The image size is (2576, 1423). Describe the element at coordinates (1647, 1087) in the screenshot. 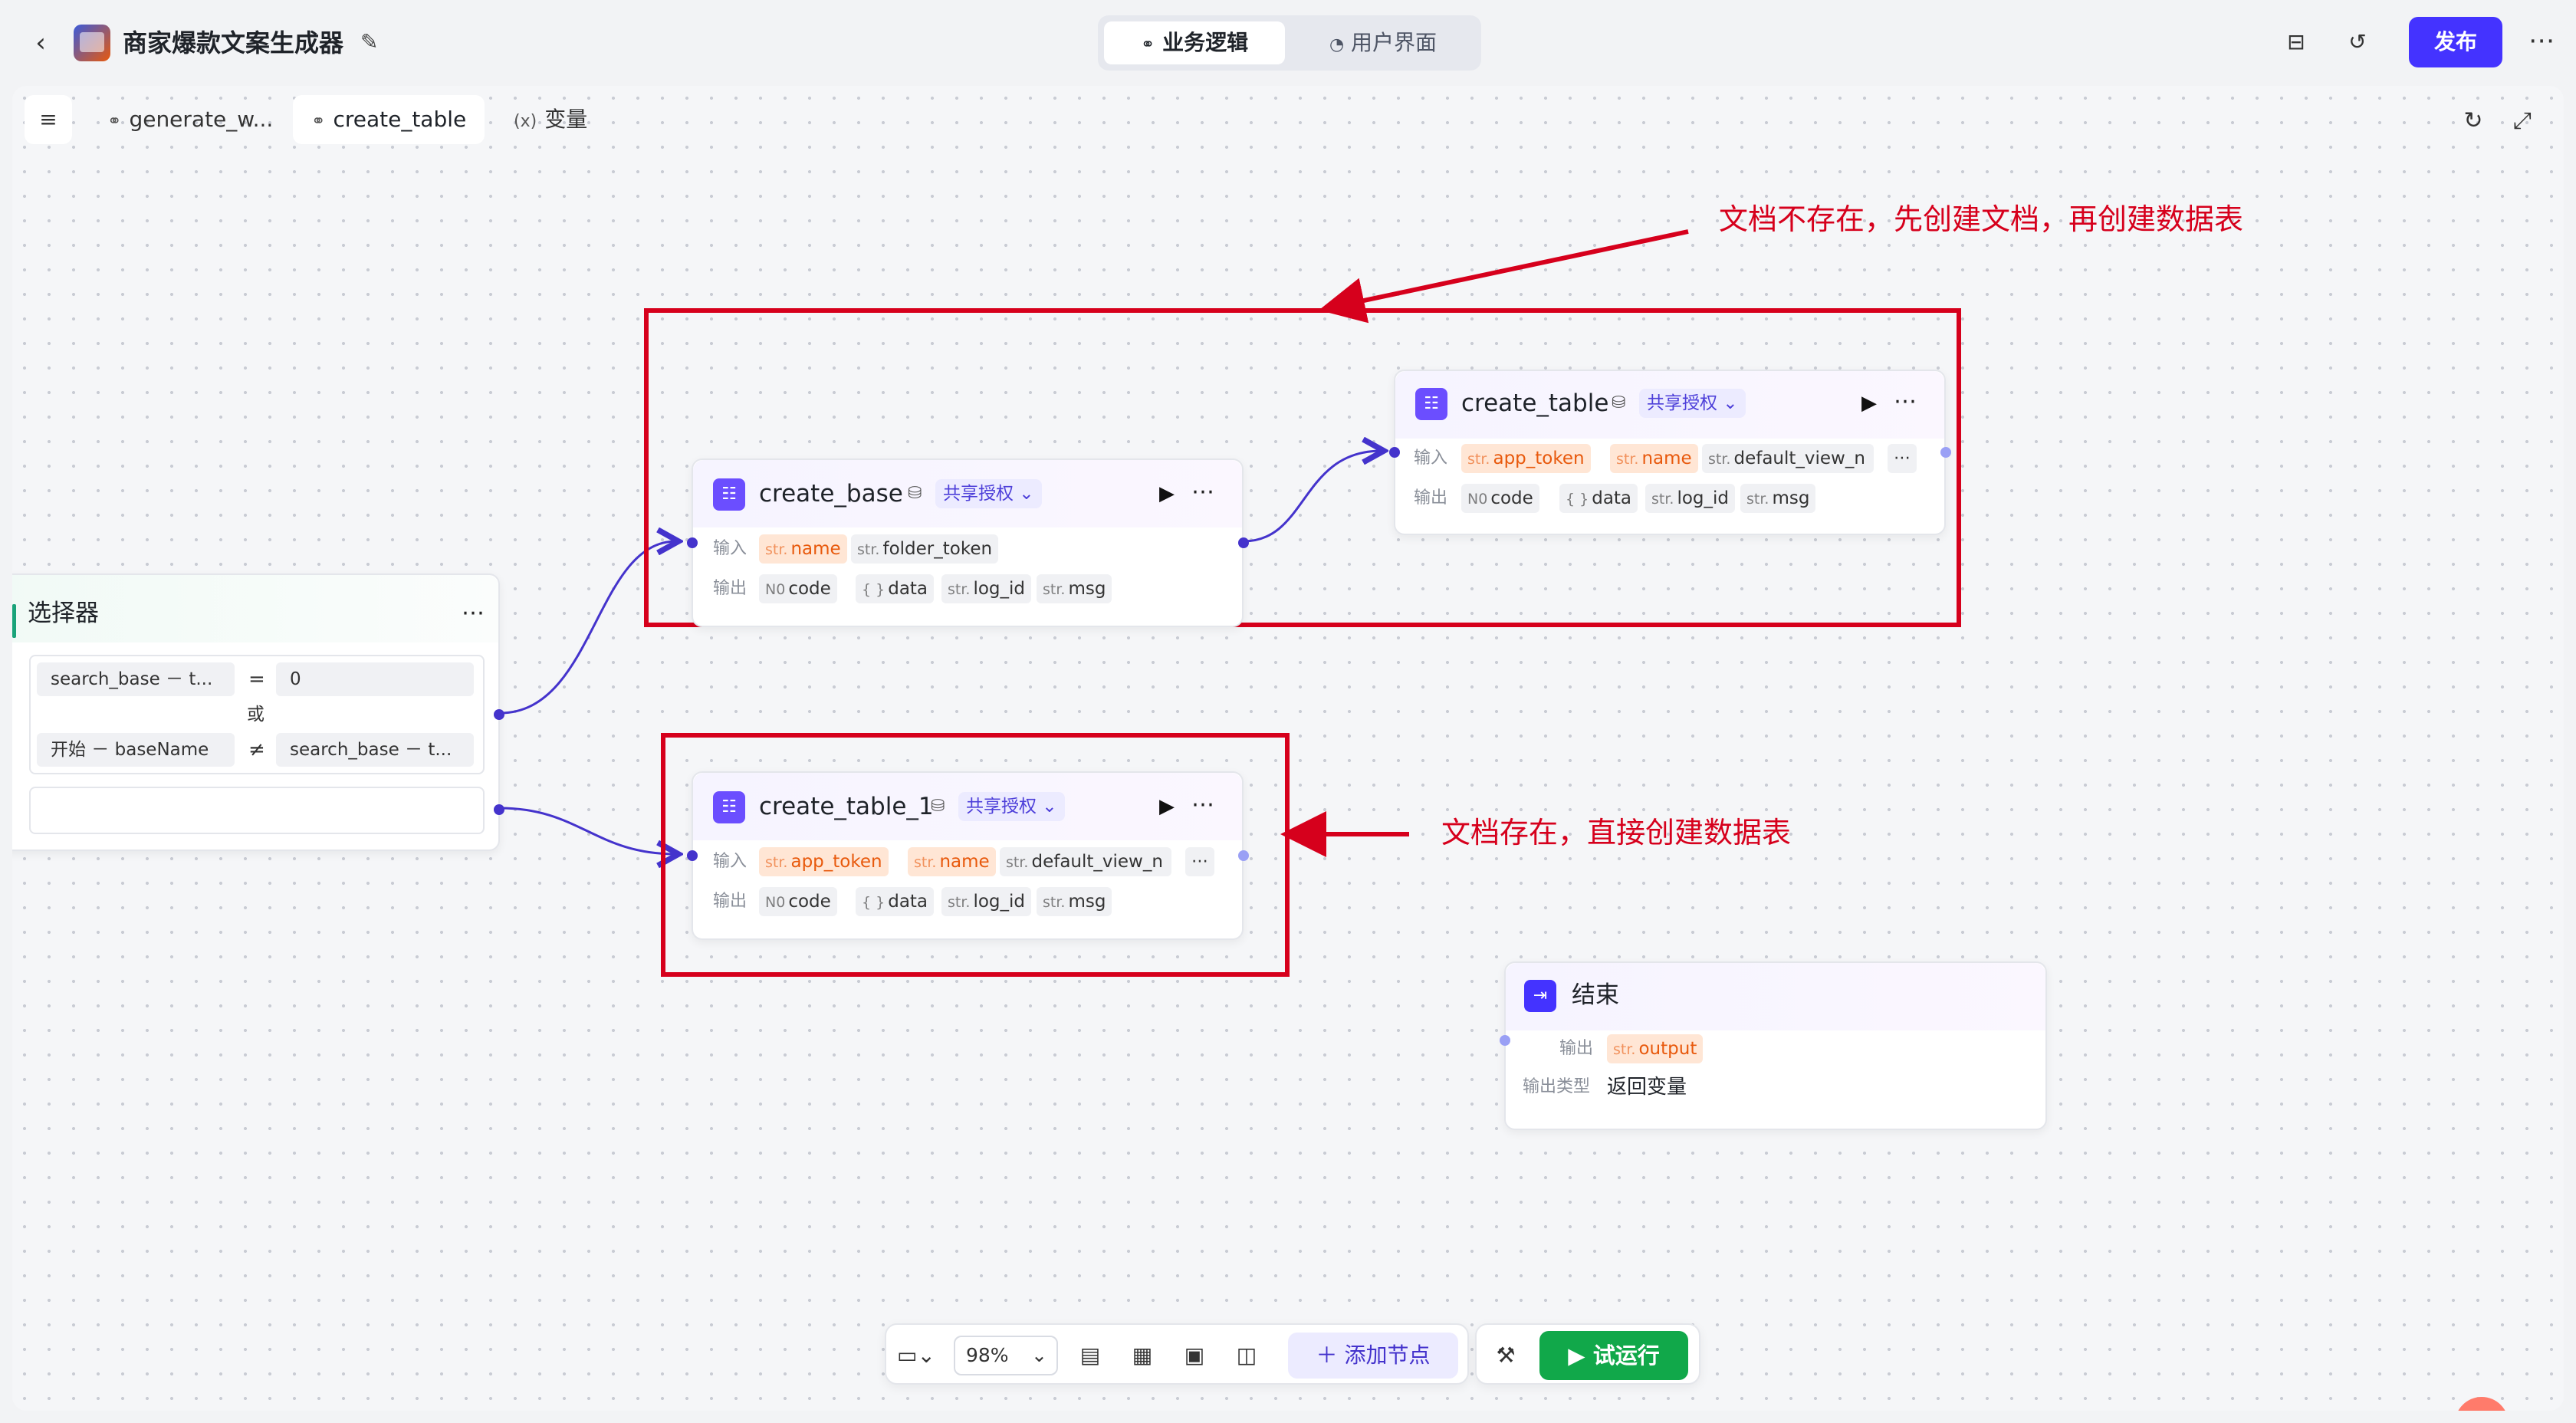

I see `output-type-value: 返回变量` at that location.